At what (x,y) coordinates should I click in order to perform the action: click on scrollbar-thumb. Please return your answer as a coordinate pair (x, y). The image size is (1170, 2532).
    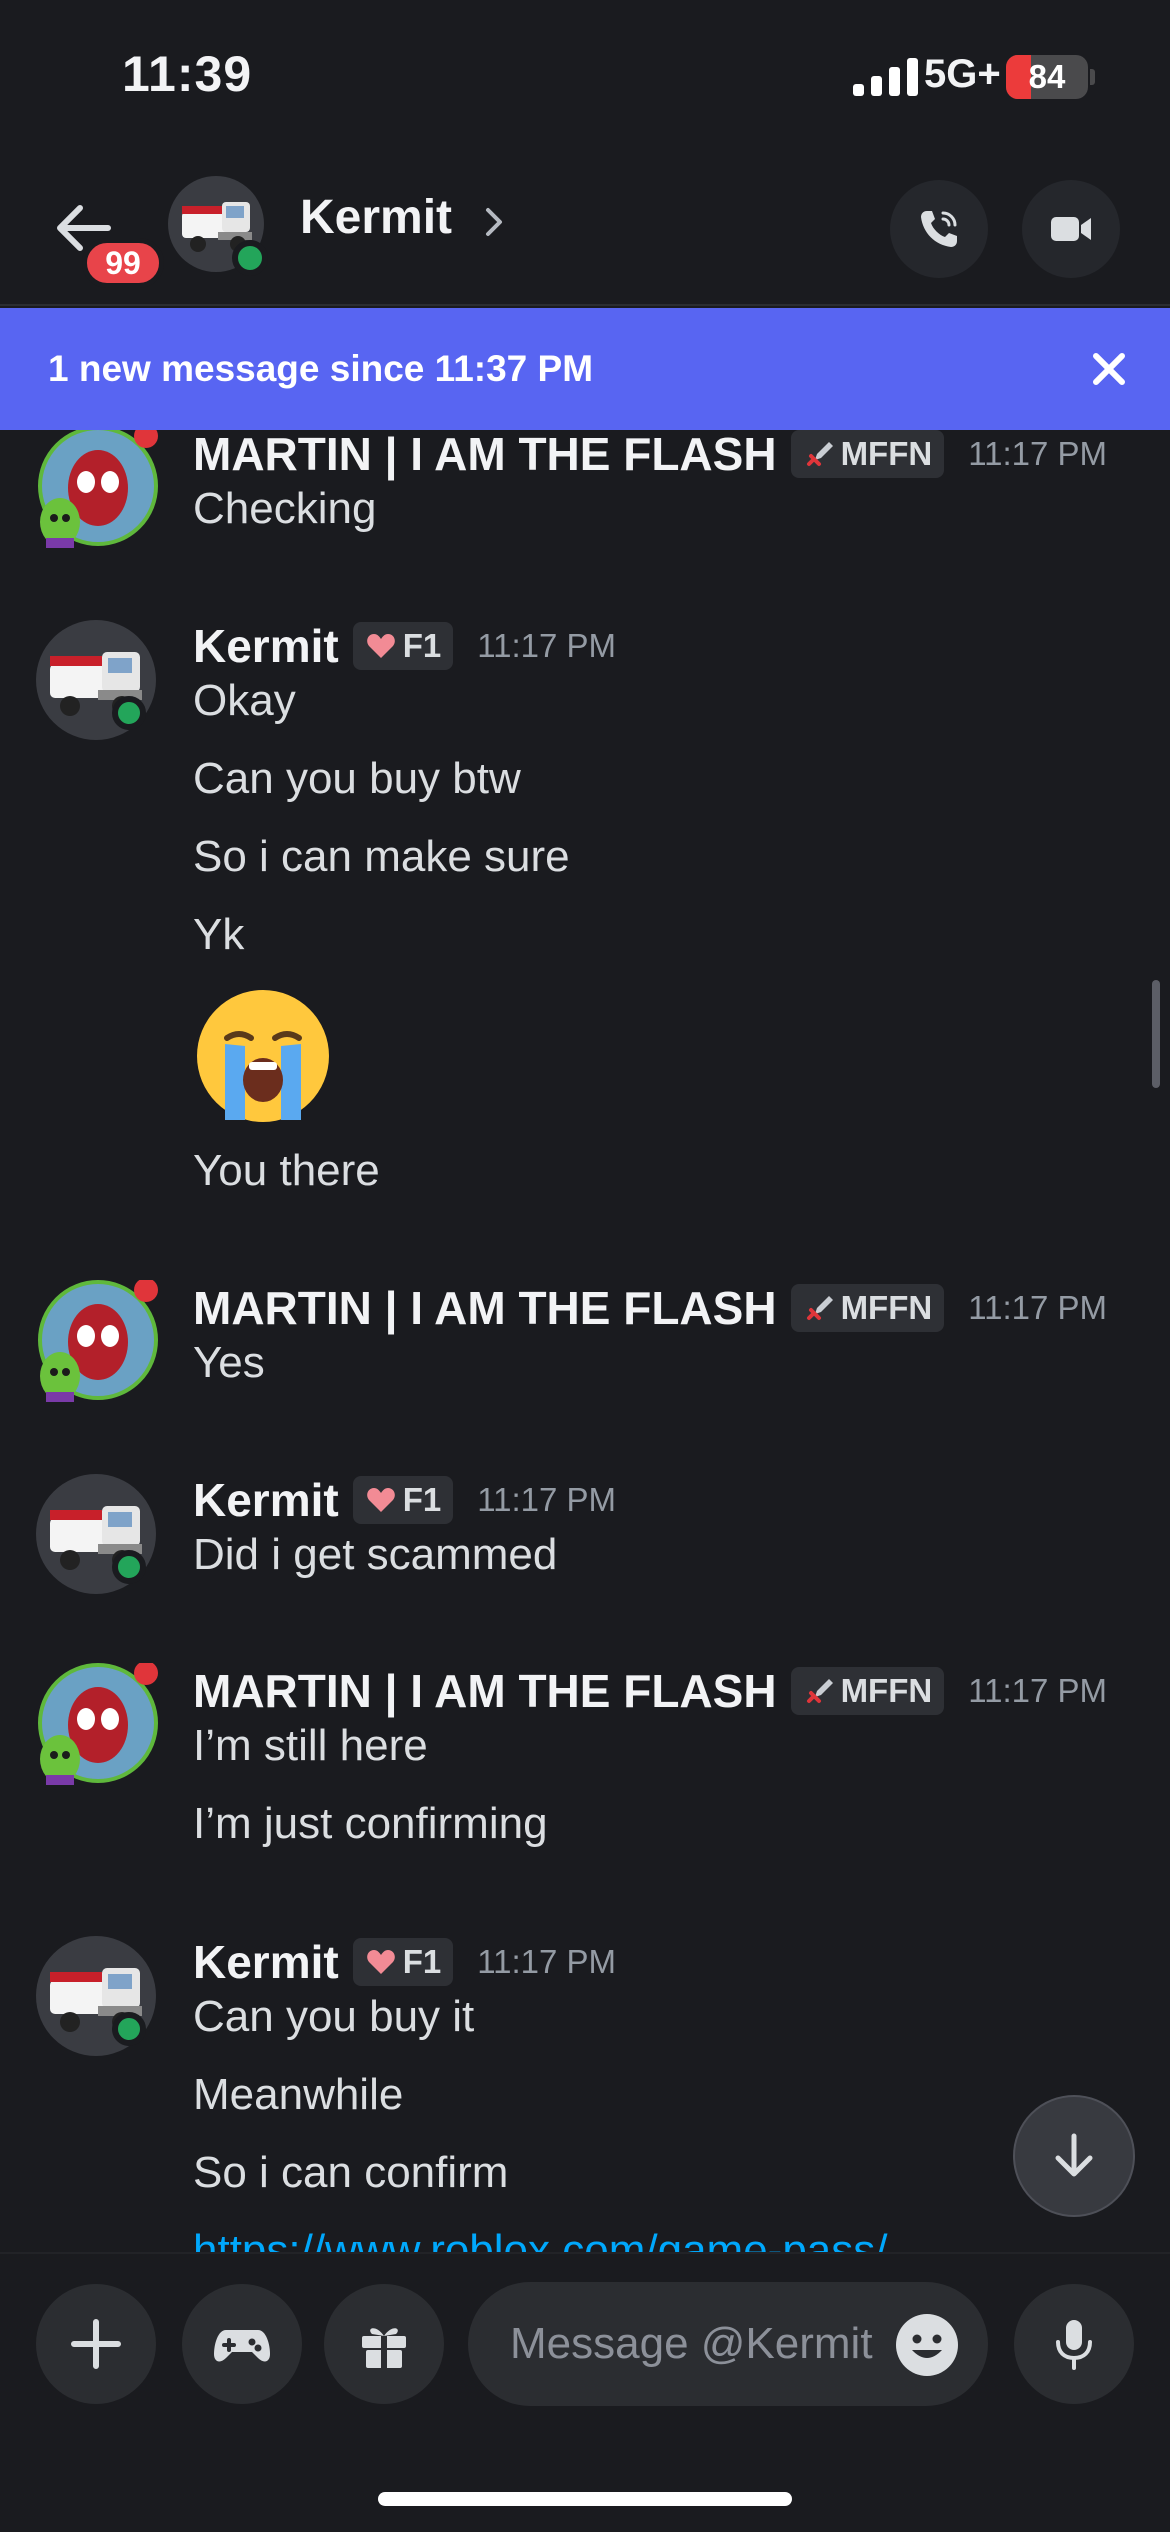
    Looking at the image, I should click on (1156, 1034).